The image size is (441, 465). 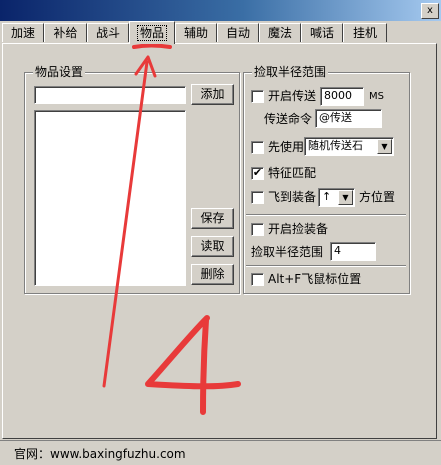 I want to click on tab-assist: 辅助, so click(x=196, y=32).